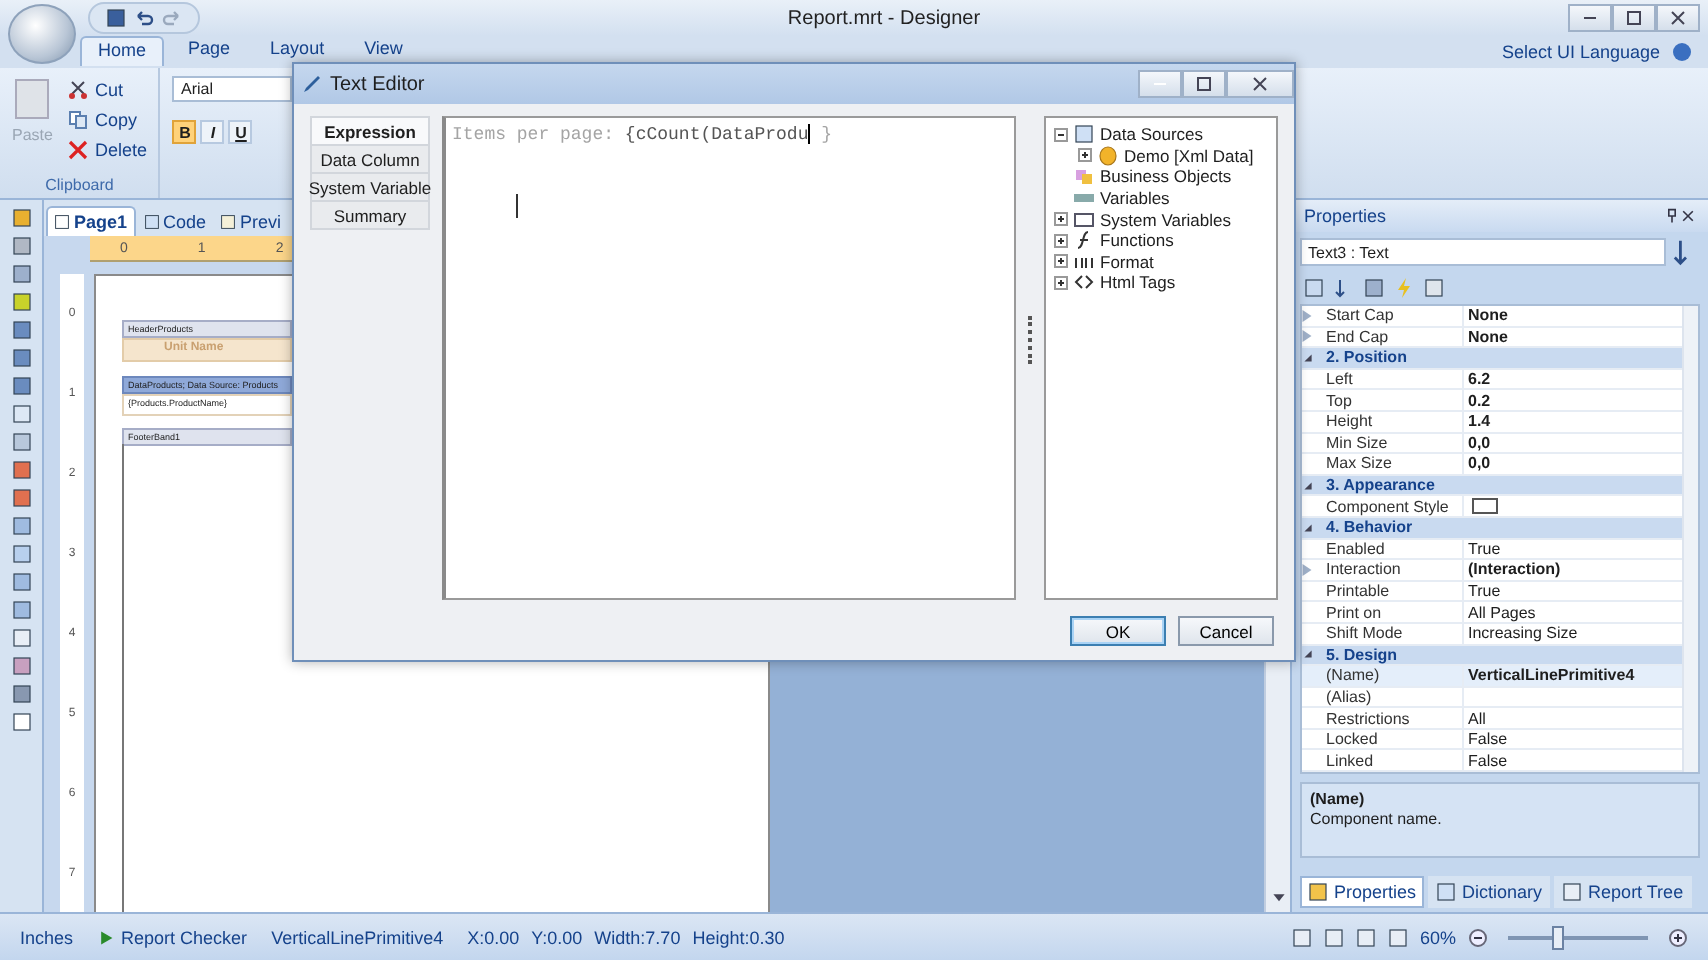  Describe the element at coordinates (232, 89) in the screenshot. I see `font-field: Arial` at that location.